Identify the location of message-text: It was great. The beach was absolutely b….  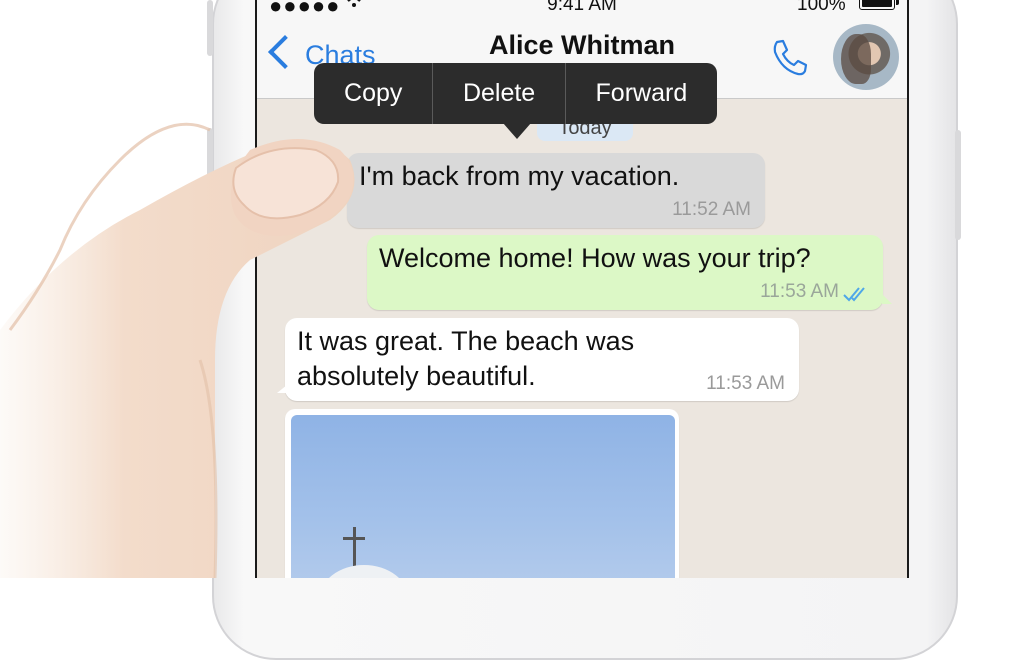
(465, 359).